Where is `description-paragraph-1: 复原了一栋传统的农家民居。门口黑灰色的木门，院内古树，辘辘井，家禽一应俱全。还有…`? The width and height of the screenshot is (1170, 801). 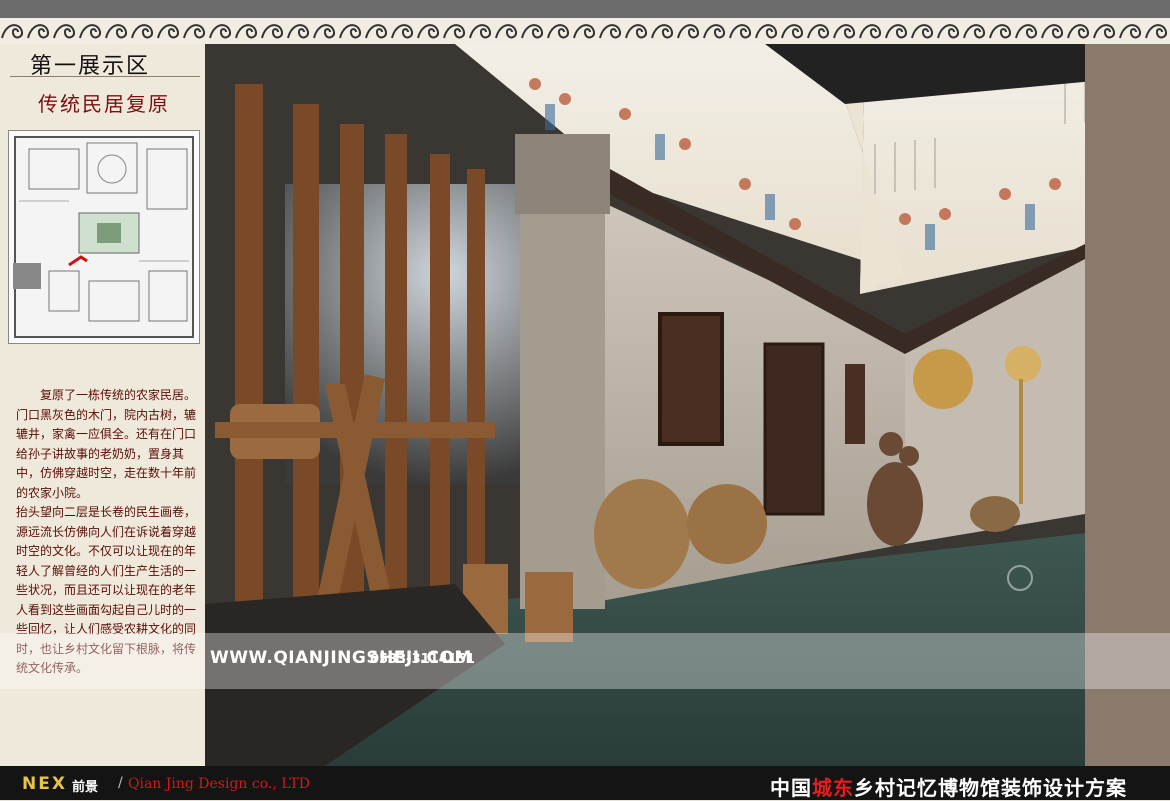 description-paragraph-1: 复原了一栋传统的农家民居。门口黑灰色的木门，院内古树，辘辘井，家禽一应俱全。还有… is located at coordinates (106, 444).